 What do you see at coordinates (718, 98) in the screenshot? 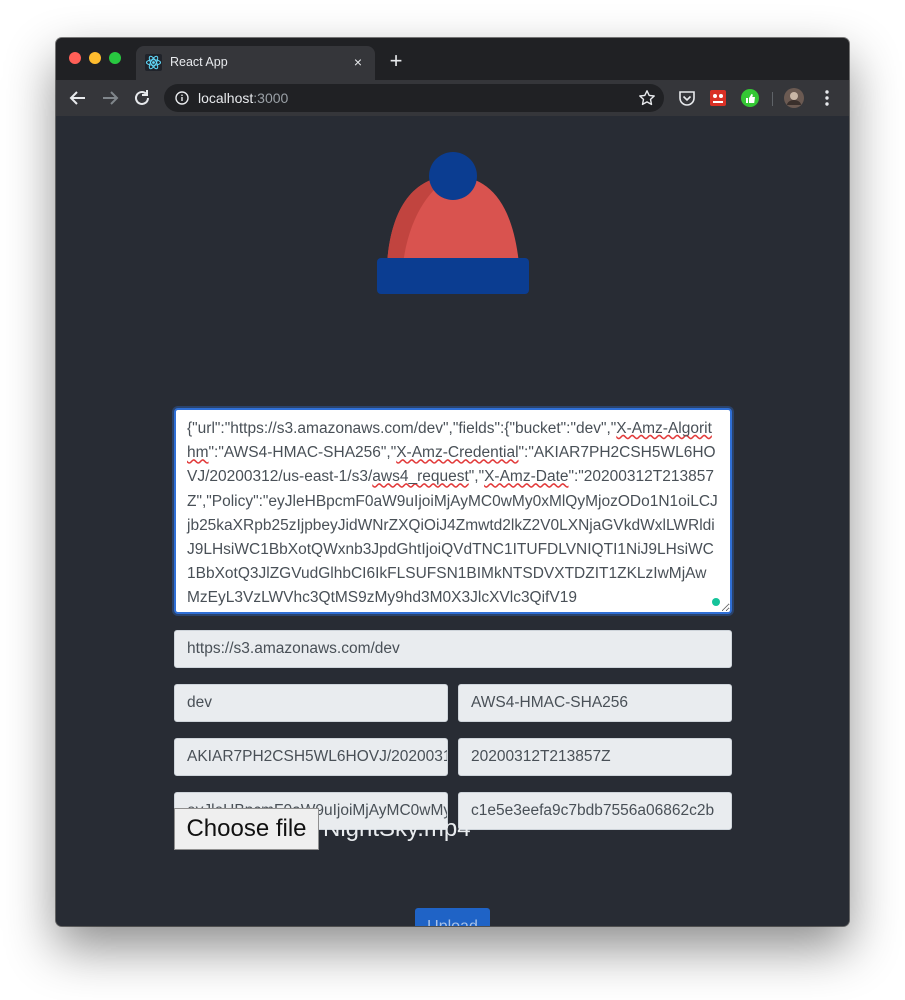
I see `react-devtools-extension-icon` at bounding box center [718, 98].